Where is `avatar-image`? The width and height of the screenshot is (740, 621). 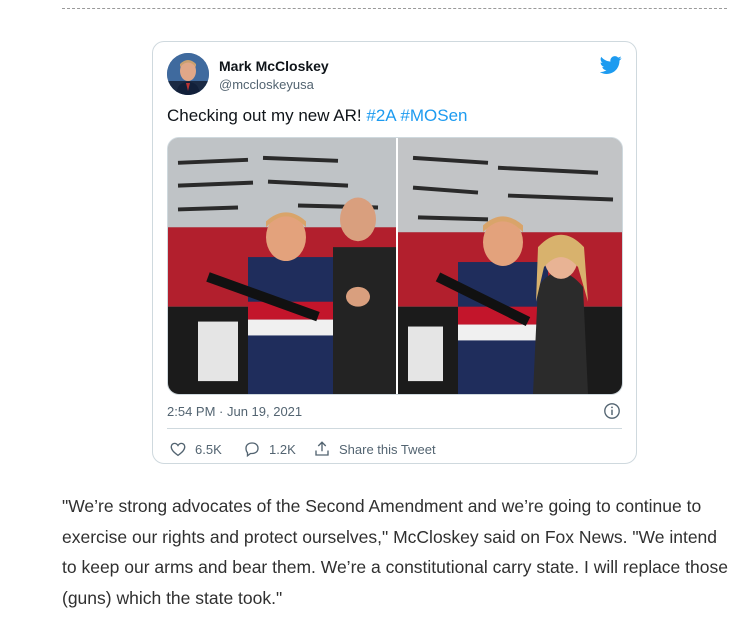
avatar-image is located at coordinates (188, 74).